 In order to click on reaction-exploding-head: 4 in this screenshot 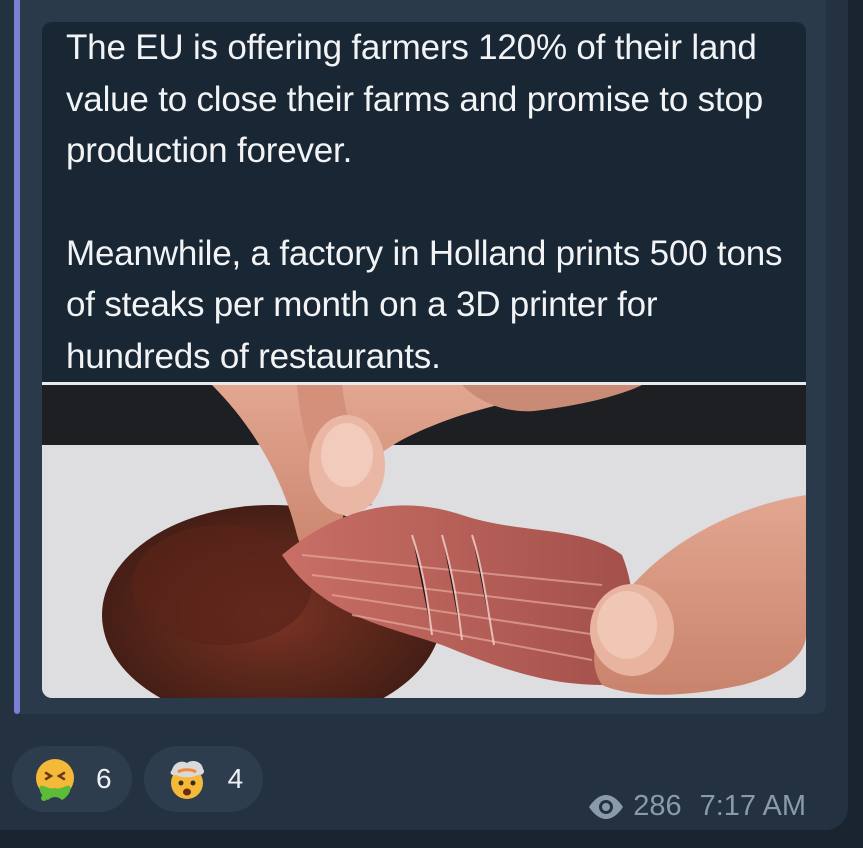, I will do `click(203, 779)`.